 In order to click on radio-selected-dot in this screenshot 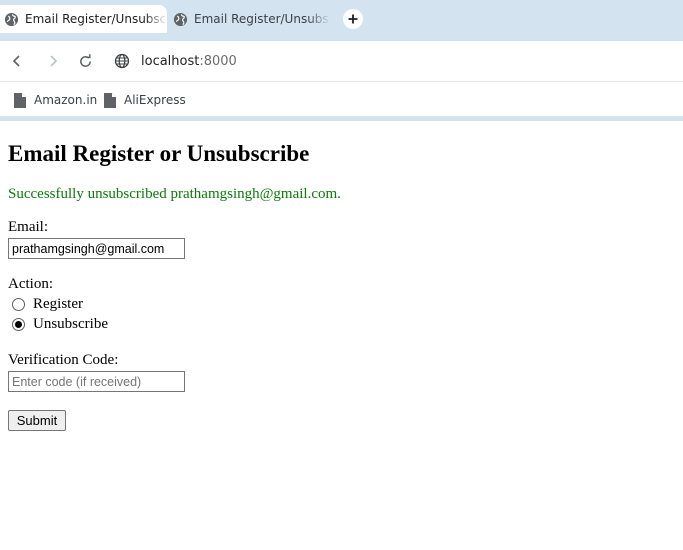, I will do `click(18, 324)`.